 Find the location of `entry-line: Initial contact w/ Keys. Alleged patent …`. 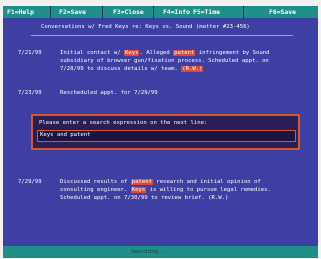

entry-line: Initial contact w/ Keys. Alleged patent … is located at coordinates (164, 53).